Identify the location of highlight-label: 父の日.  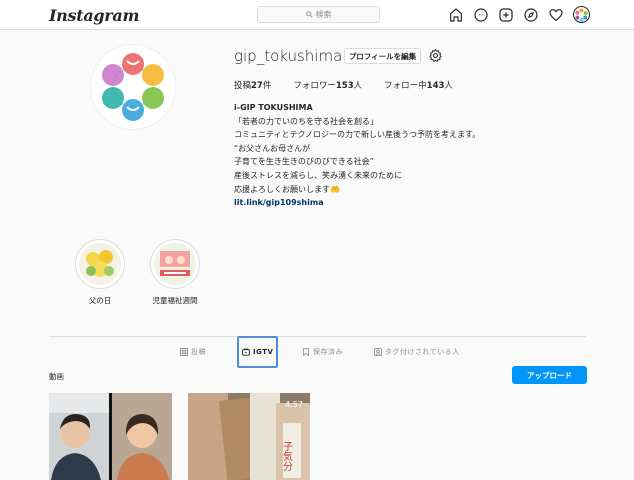
(100, 300).